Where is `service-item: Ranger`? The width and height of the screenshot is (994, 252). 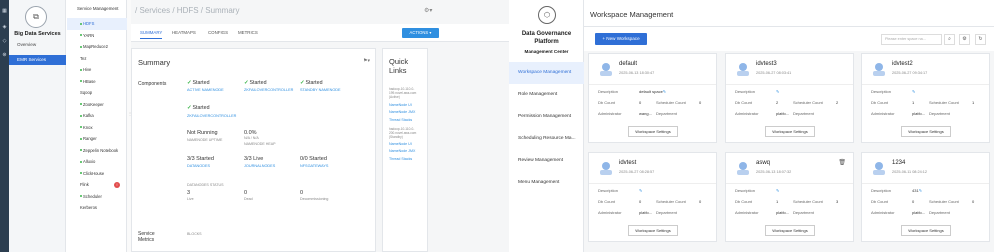 service-item: Ranger is located at coordinates (97, 139).